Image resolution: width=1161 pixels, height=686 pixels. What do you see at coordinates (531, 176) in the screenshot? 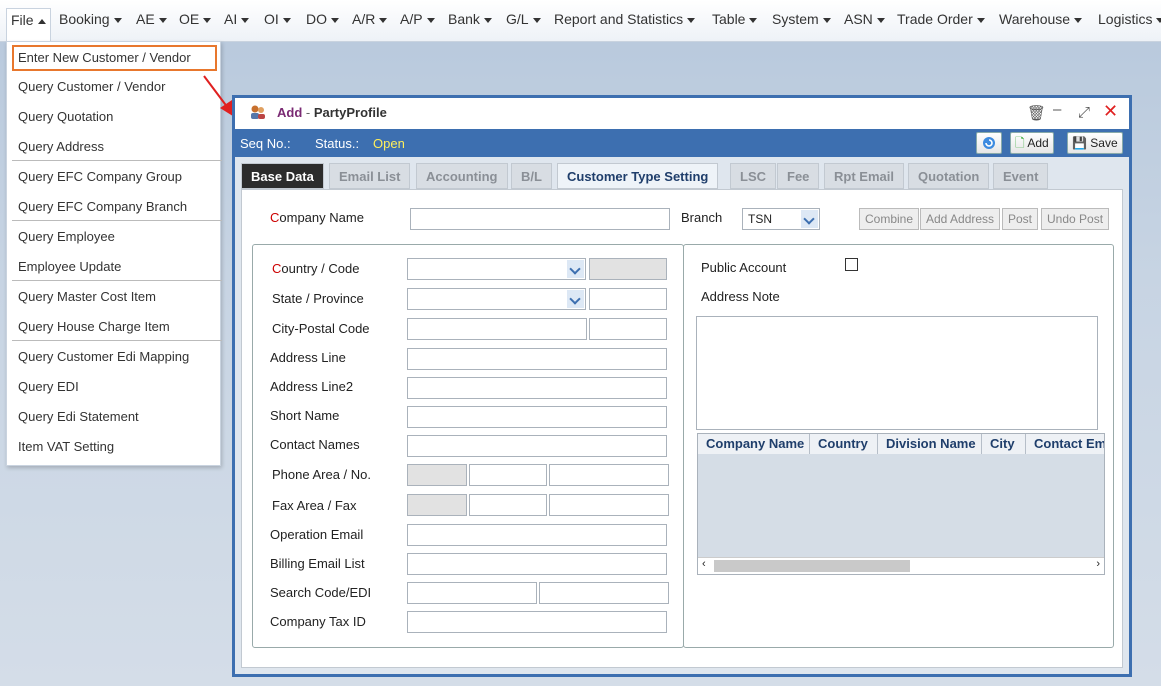
I see `tab-bl: B/L` at bounding box center [531, 176].